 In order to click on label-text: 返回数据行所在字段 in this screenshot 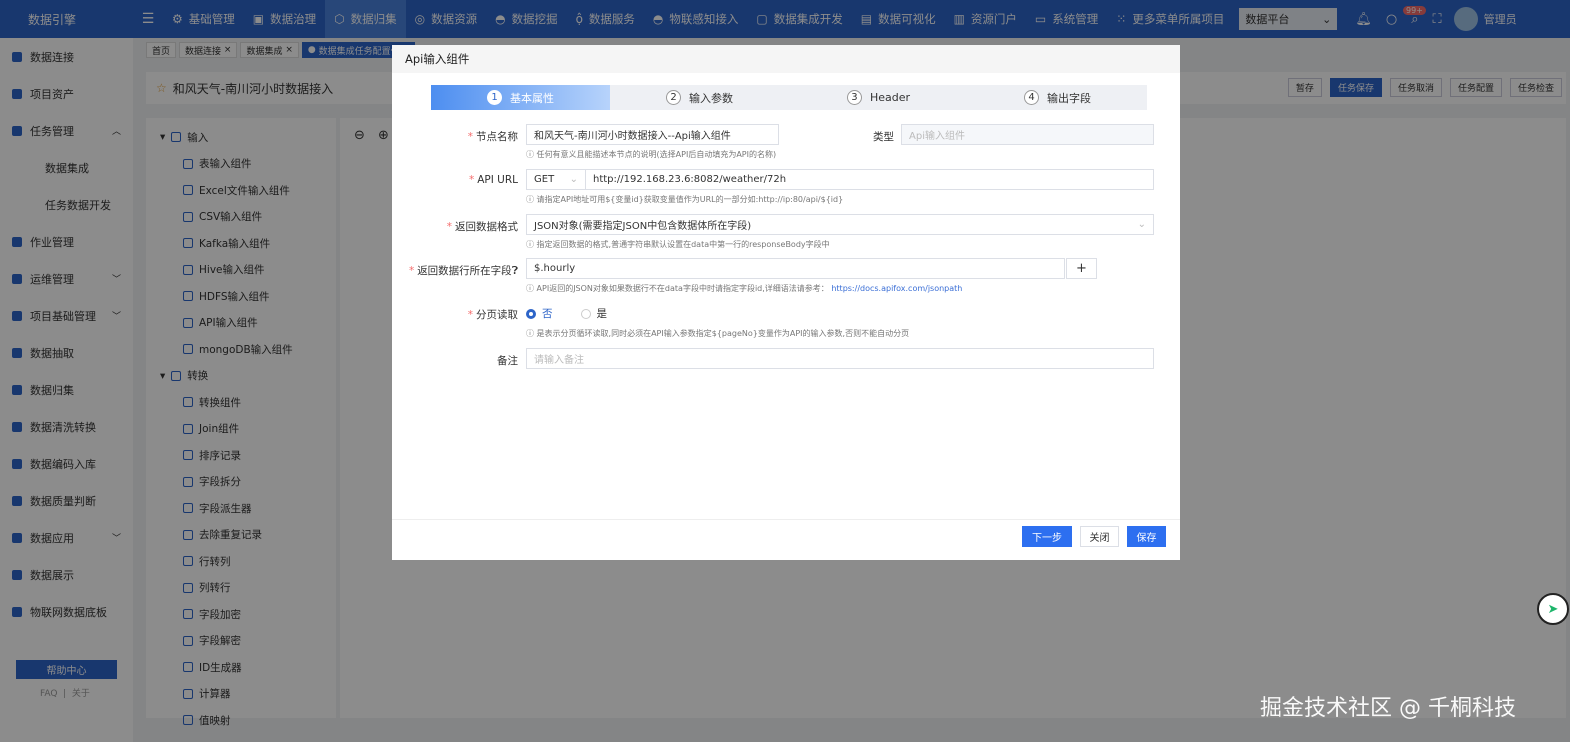, I will do `click(464, 271)`.